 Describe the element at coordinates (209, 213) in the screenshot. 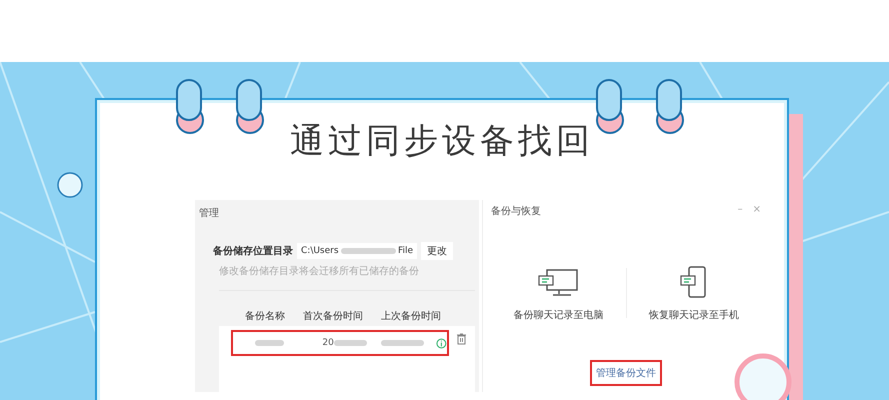

I see `window-title: 管理` at that location.